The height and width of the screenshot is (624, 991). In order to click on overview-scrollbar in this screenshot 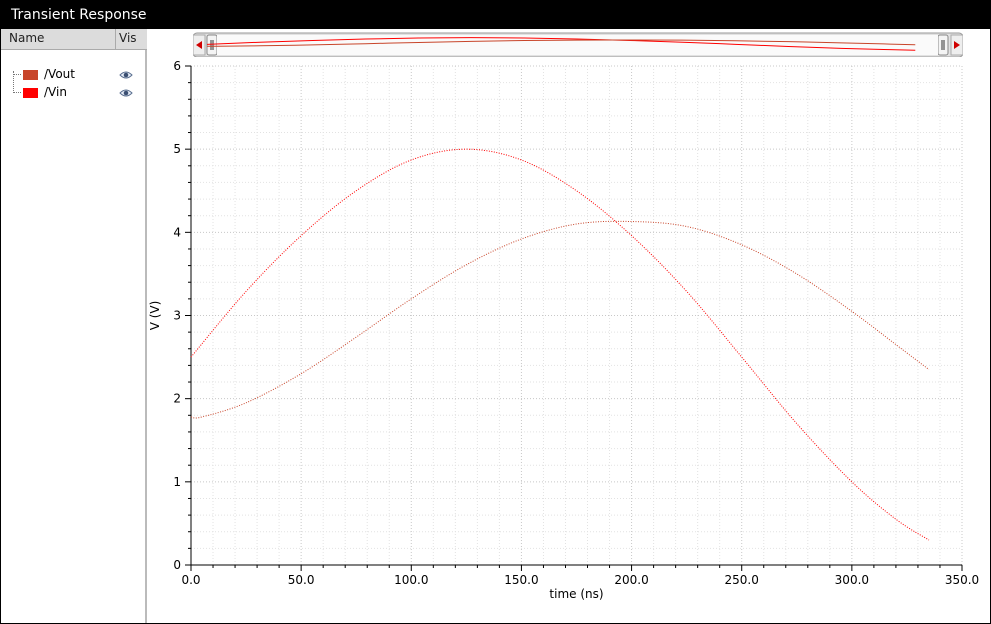, I will do `click(578, 44)`.